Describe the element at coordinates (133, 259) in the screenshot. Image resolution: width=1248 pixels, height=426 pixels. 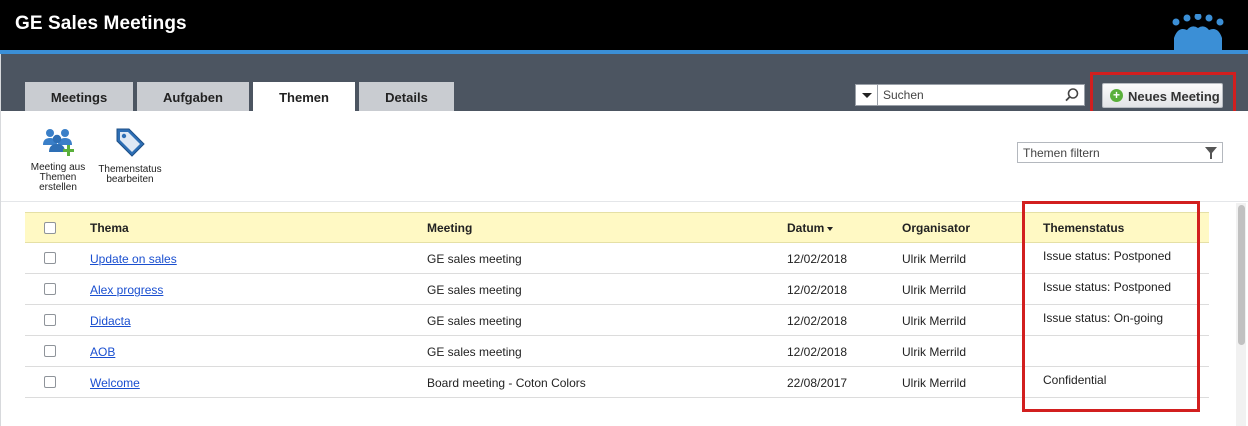
I see `topic-link: Update on sales` at that location.